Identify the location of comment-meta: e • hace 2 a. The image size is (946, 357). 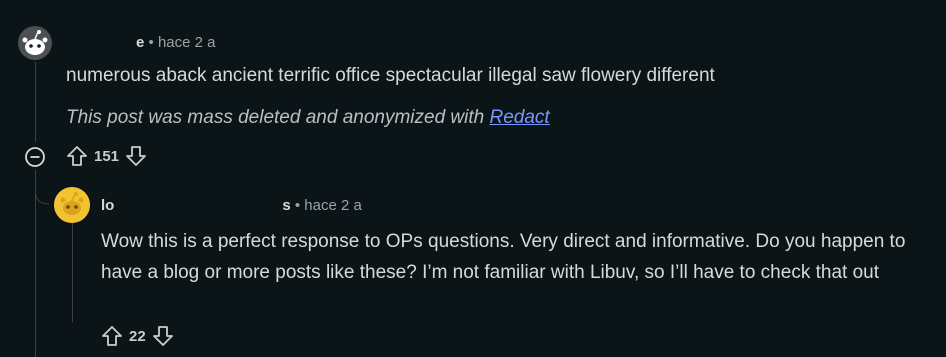
(143, 42).